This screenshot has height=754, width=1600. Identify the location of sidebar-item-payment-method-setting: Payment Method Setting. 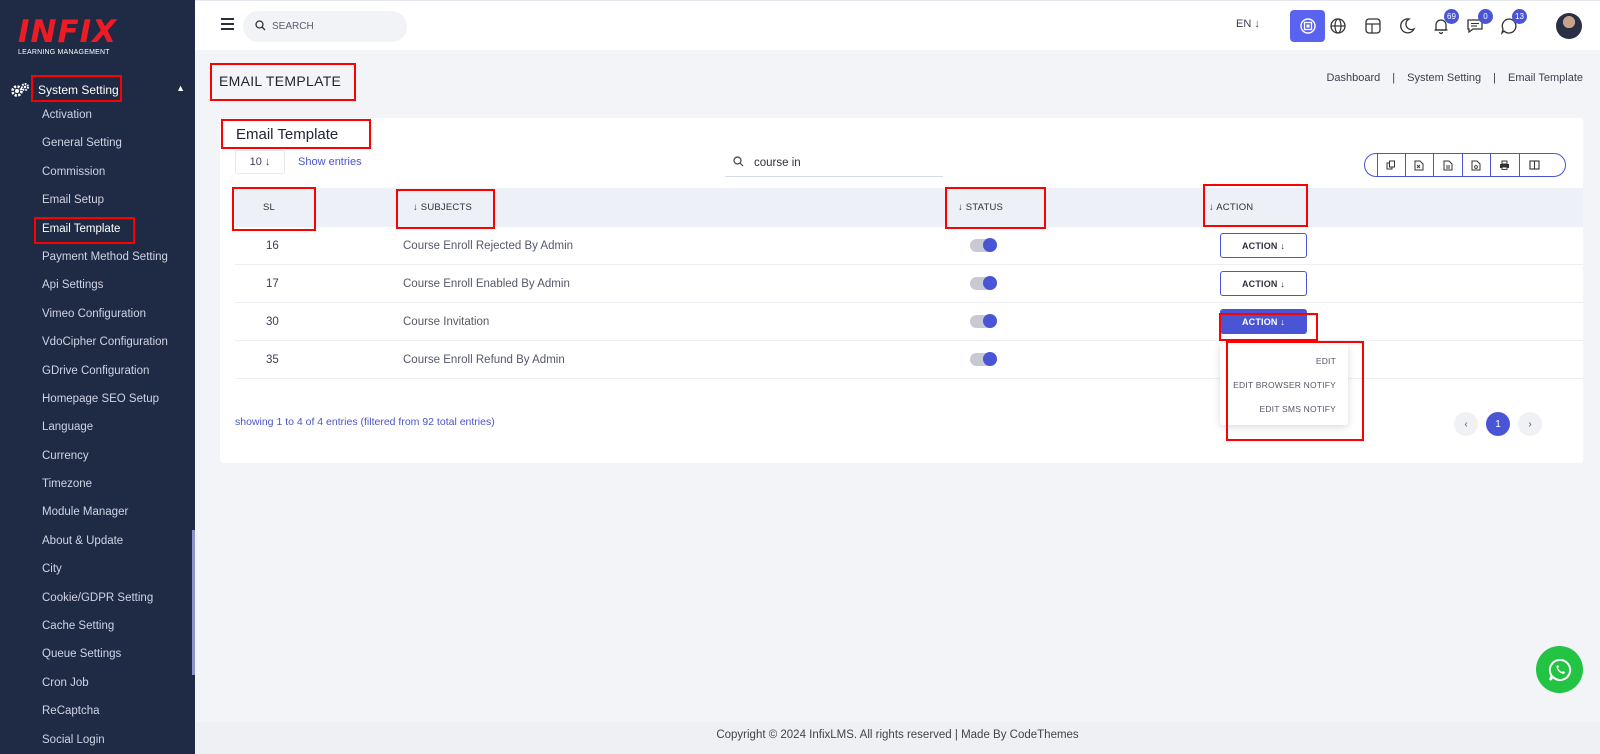
(105, 264).